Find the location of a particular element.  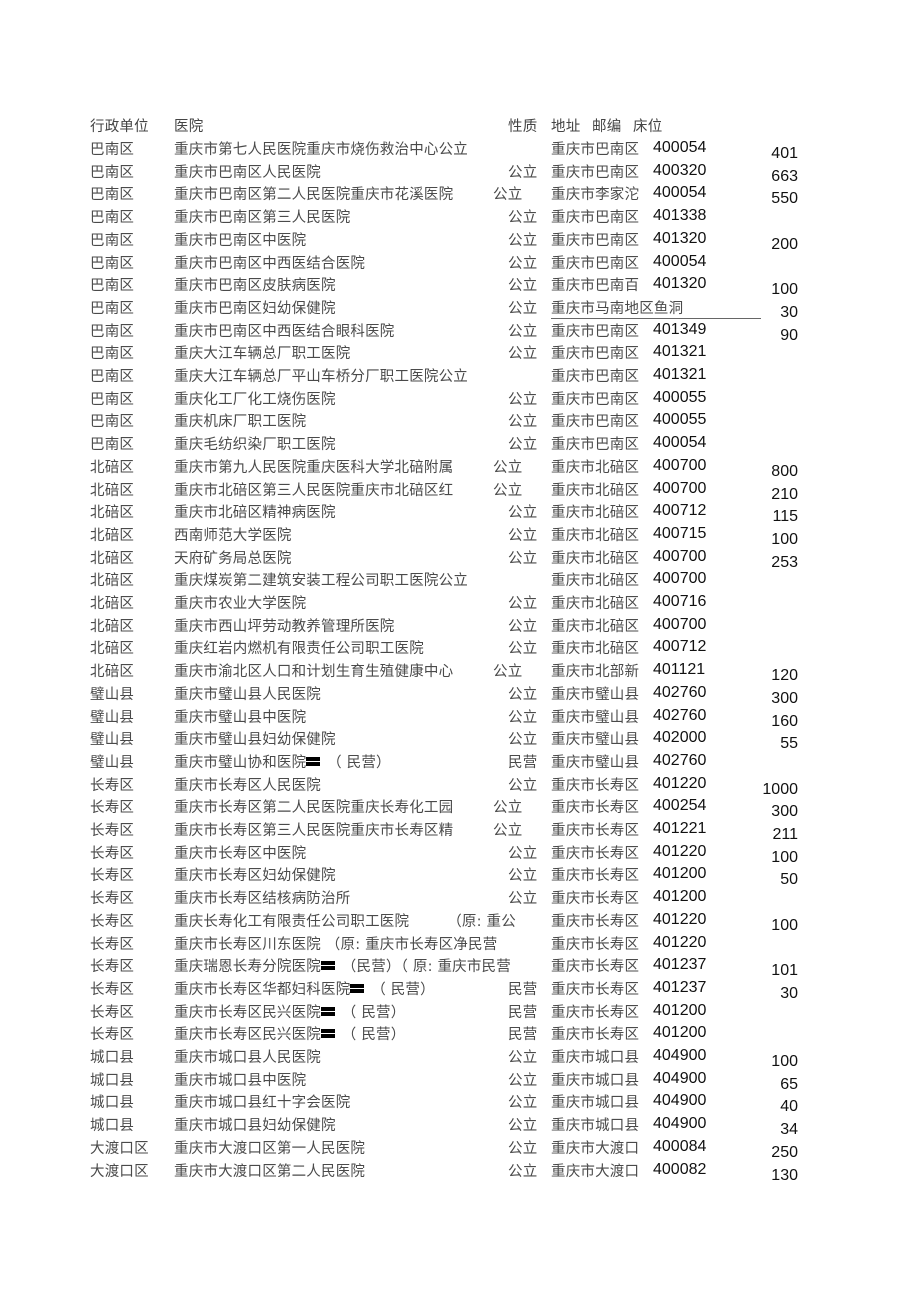

table-row: 大渡口区 重庆市大渡口区第一人民医院 公立 重庆市大渡口 400084 250 is located at coordinates (460, 1150).